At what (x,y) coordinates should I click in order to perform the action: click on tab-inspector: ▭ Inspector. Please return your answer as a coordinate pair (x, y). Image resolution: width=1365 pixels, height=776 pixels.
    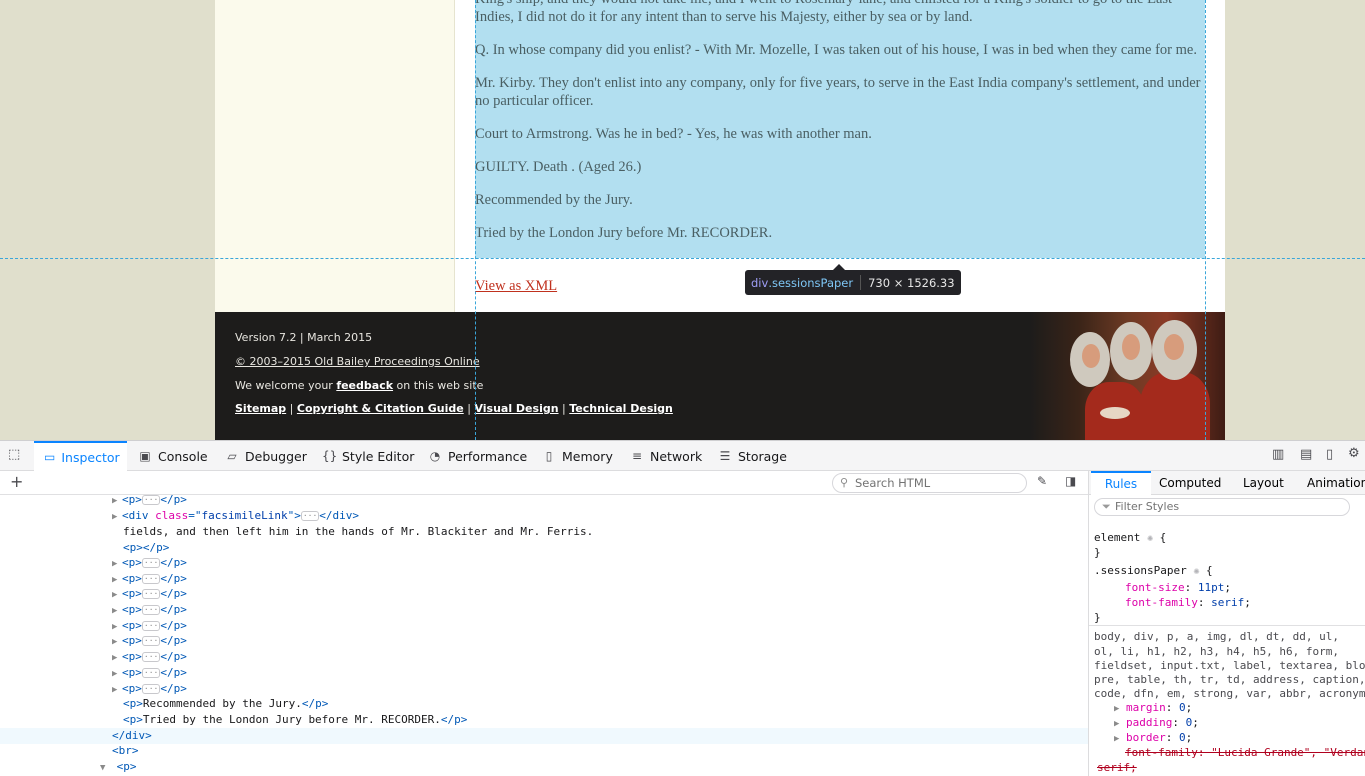
    Looking at the image, I should click on (80, 456).